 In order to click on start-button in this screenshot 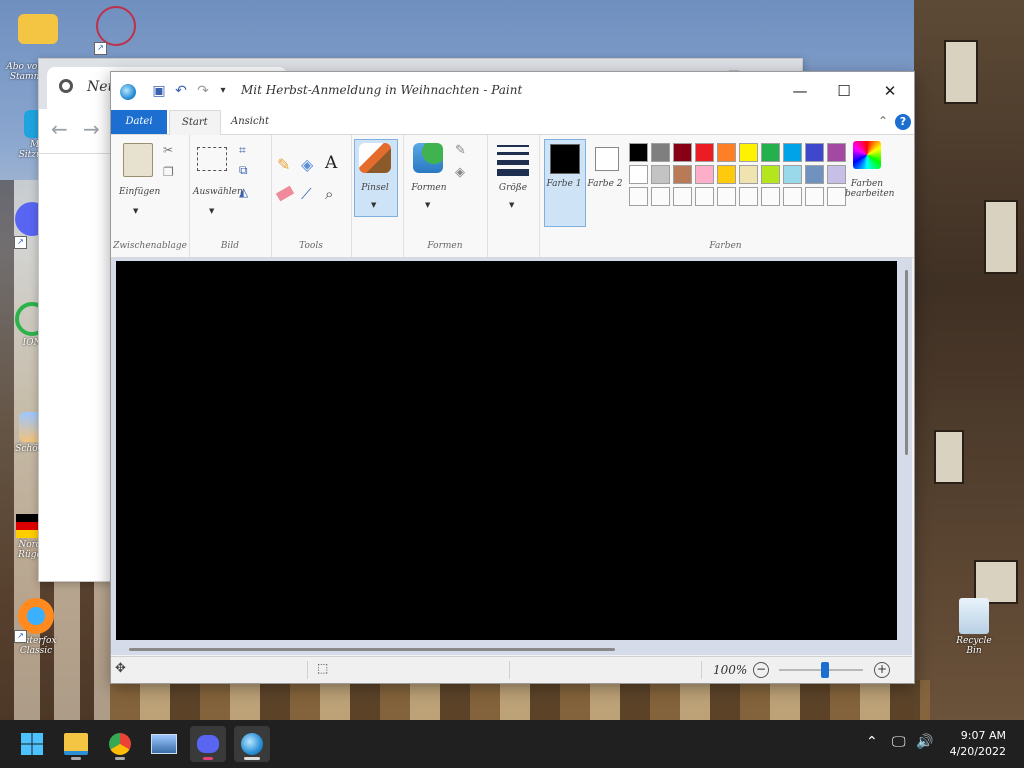, I will do `click(32, 744)`.